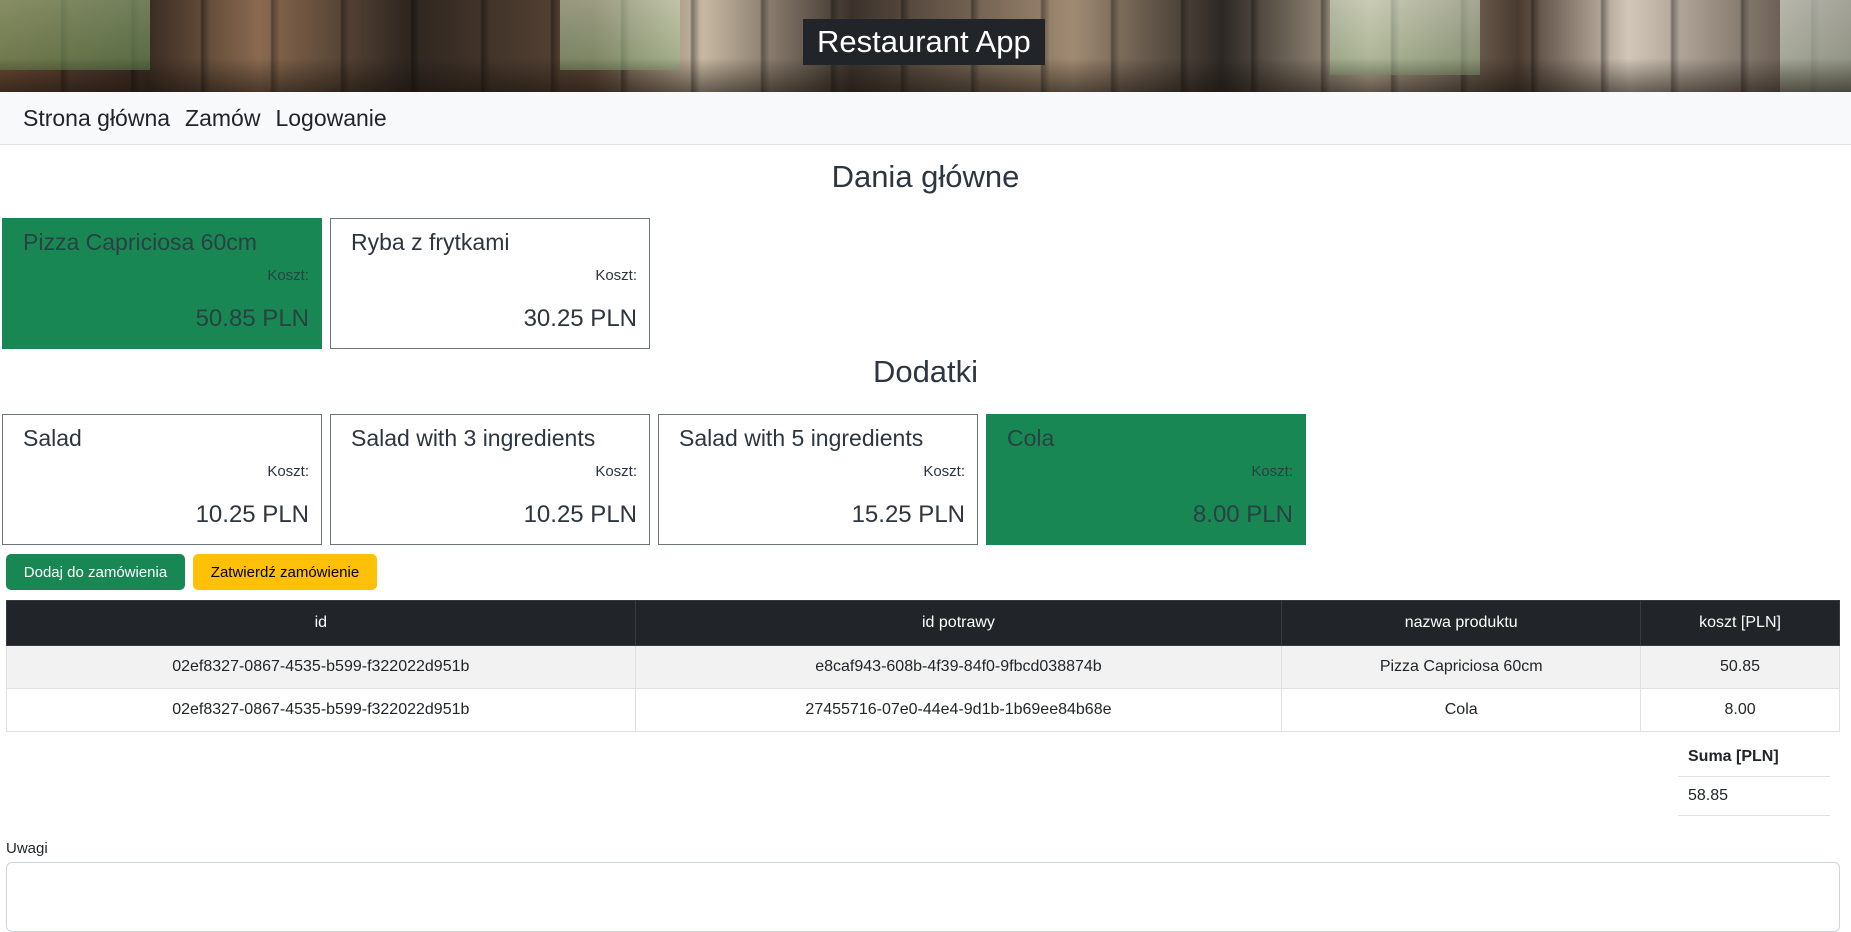 This screenshot has width=1851, height=932. I want to click on sum-header: Suma [PLN], so click(1754, 757).